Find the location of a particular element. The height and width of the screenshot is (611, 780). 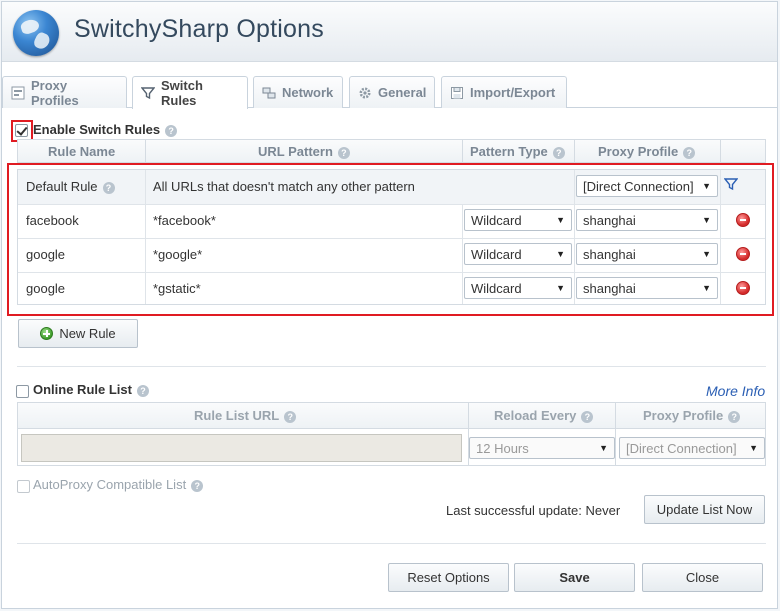

tab-general: General is located at coordinates (392, 92).